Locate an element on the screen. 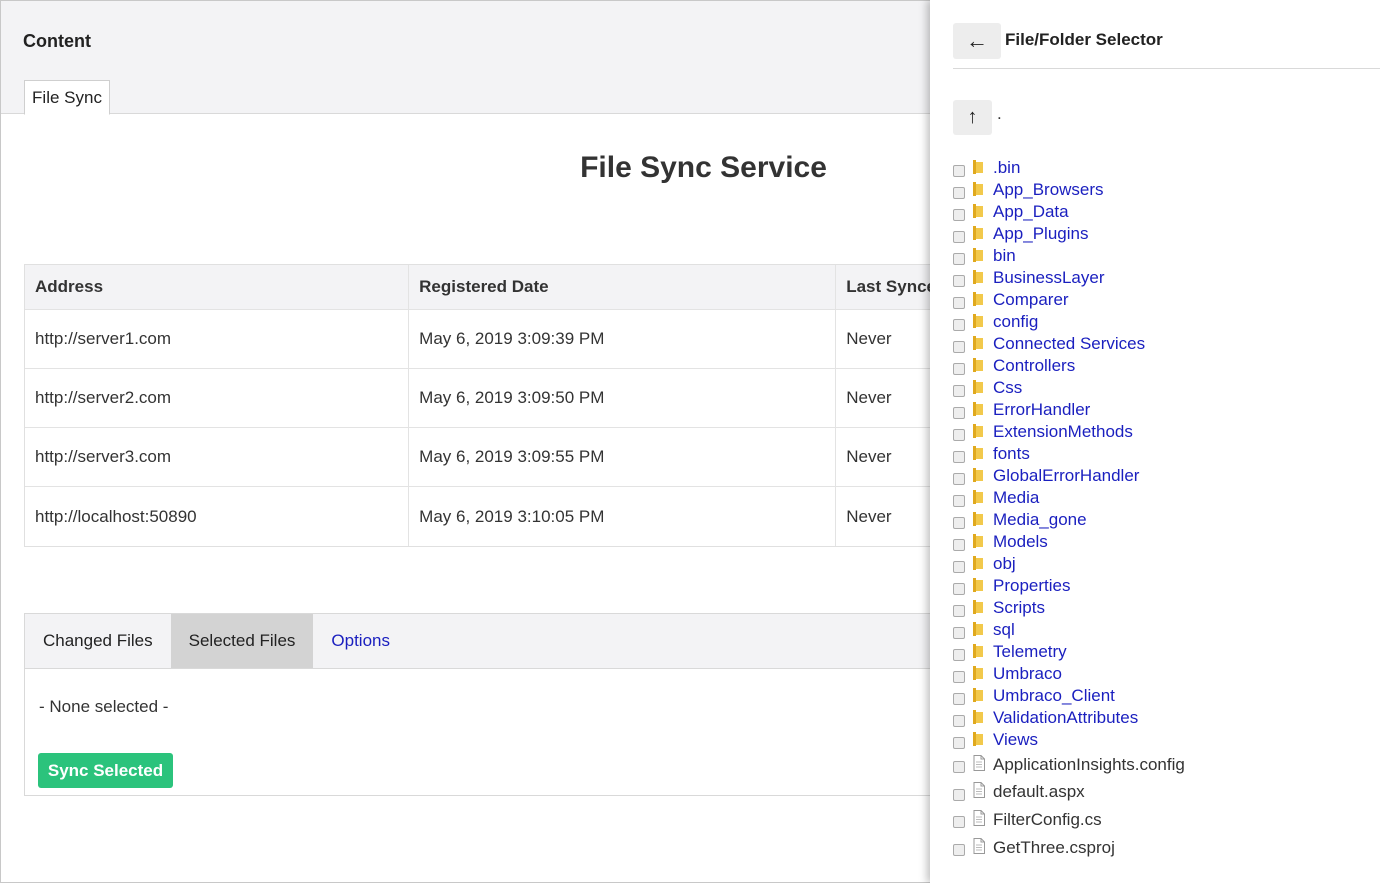  folder-item: BusinessLayer is located at coordinates (1163, 278).